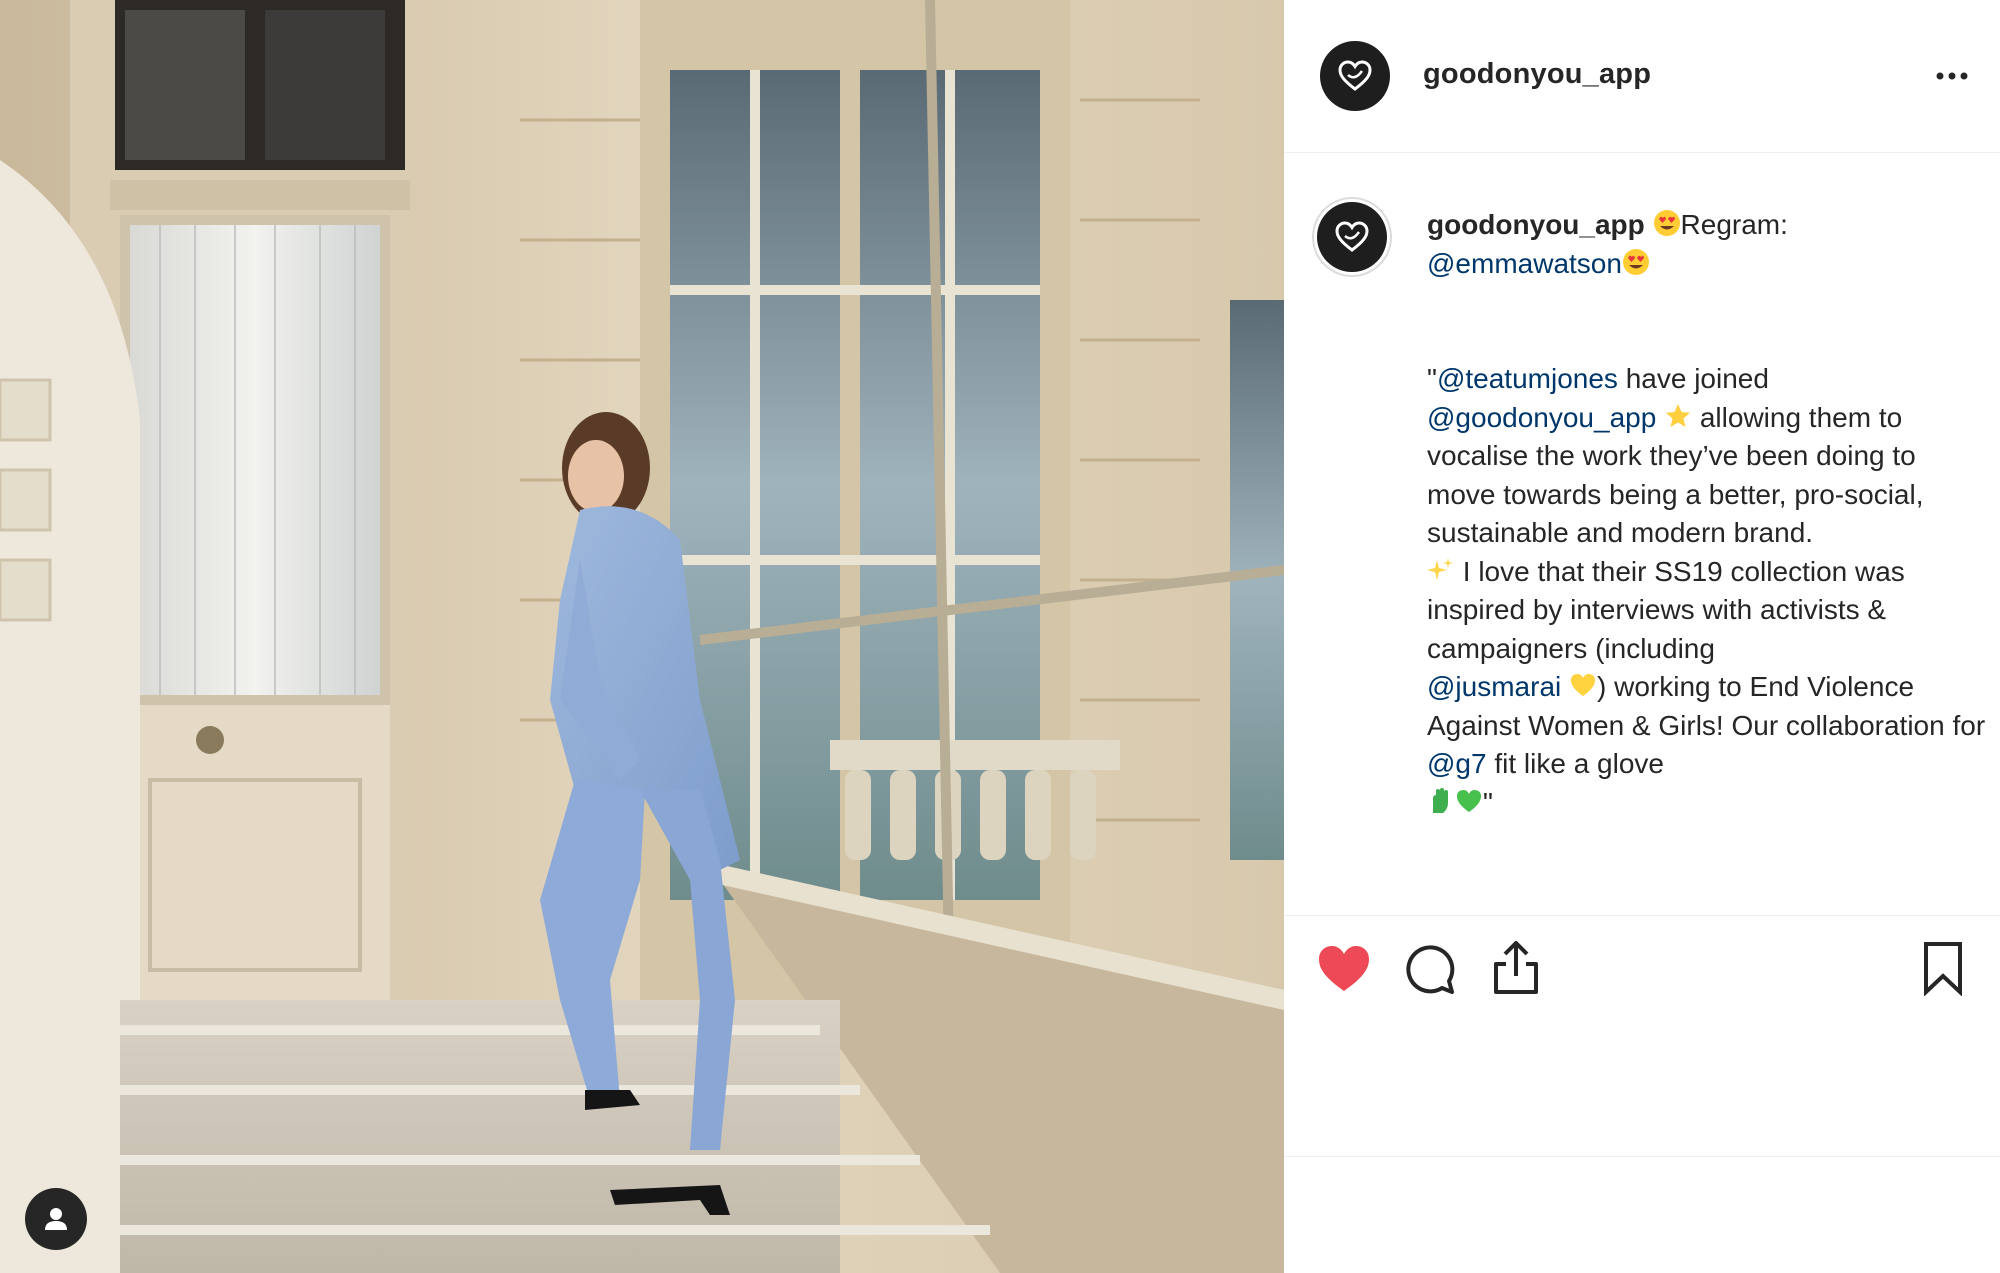 The image size is (2000, 1273). Describe the element at coordinates (1527, 378) in the screenshot. I see `mention-teatumjones: @teatumjones` at that location.